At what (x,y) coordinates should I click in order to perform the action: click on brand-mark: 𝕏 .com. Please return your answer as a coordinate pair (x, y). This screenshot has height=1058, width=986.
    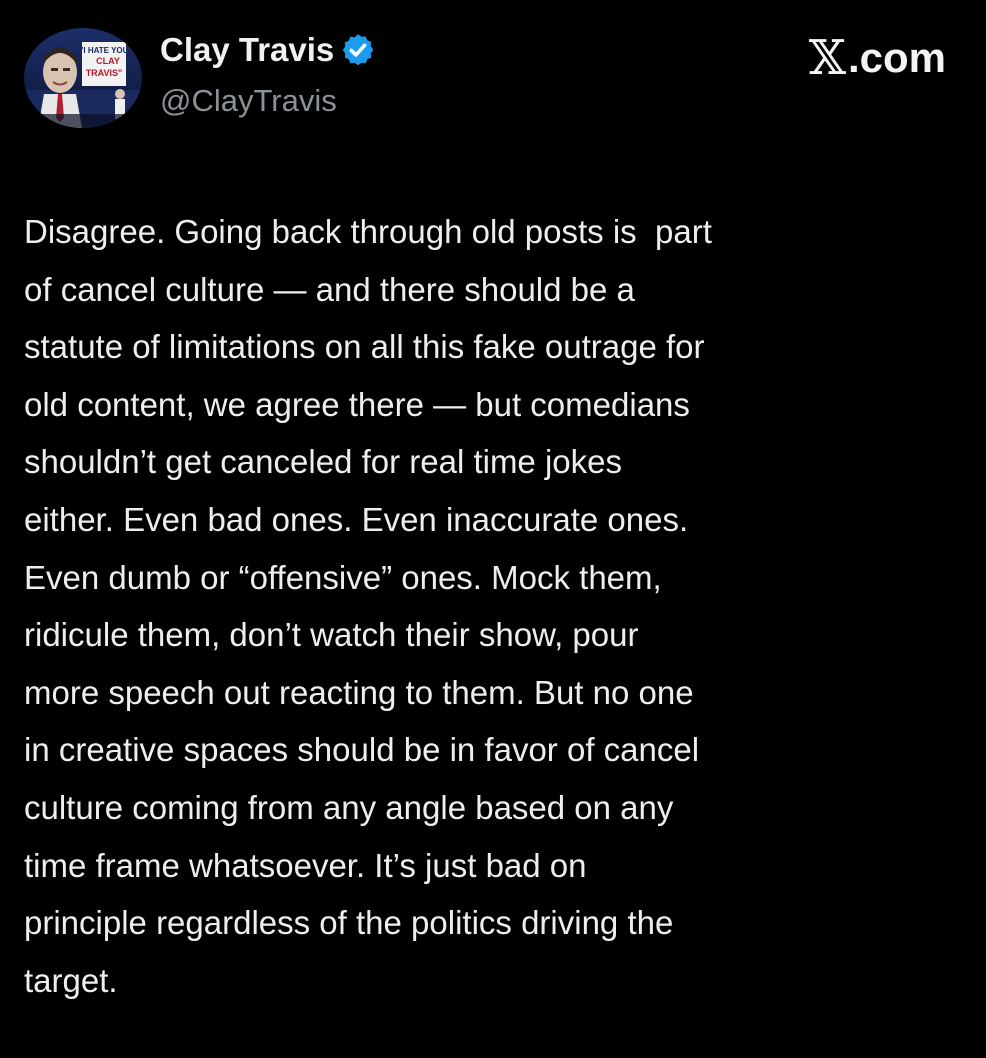
    Looking at the image, I should click on (877, 58).